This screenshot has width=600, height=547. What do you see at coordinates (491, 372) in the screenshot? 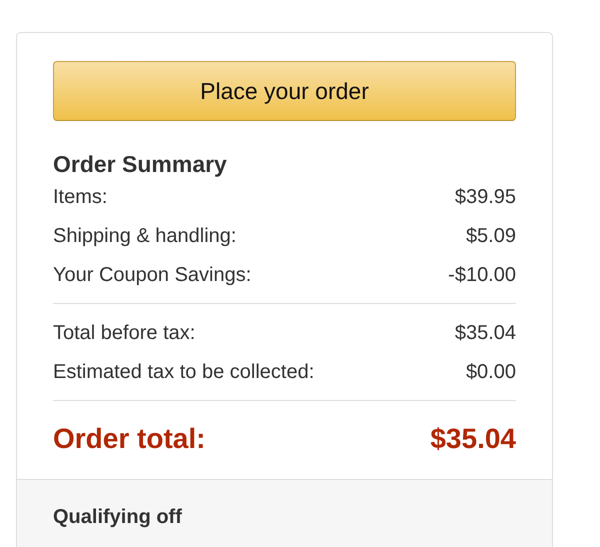
I see `row-value: $0.00` at bounding box center [491, 372].